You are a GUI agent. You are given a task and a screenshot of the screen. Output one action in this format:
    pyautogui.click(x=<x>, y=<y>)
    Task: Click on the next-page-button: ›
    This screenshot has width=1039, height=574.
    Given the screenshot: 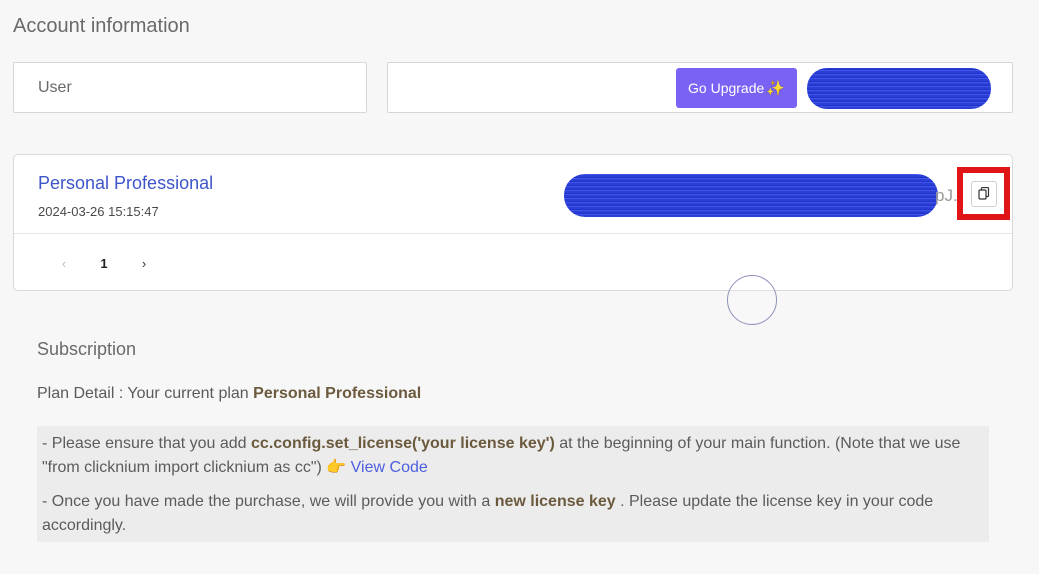 What is the action you would take?
    pyautogui.click(x=144, y=263)
    